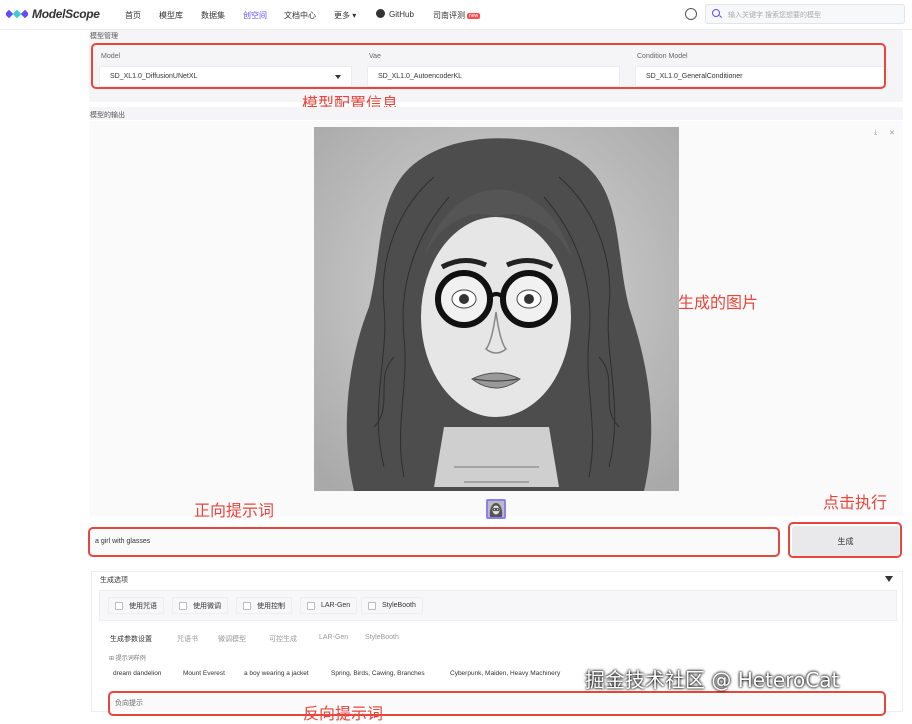  I want to click on modelscope-logo: ModelScope, so click(53, 14).